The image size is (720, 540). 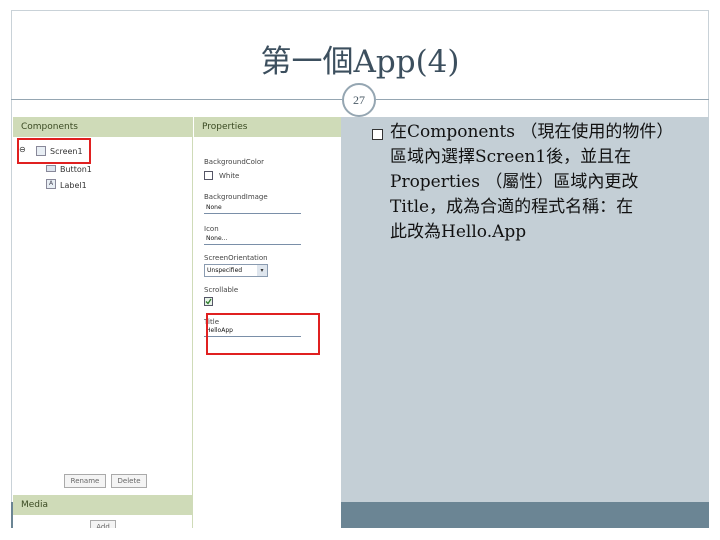 I want to click on rename-button: Rename, so click(x=85, y=481).